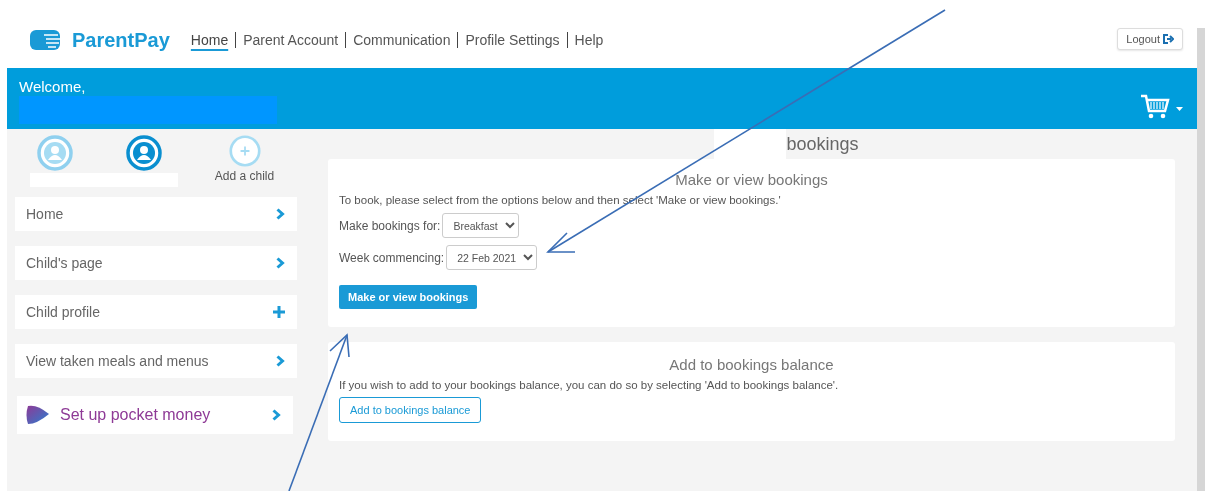 Image resolution: width=1205 pixels, height=491 pixels. What do you see at coordinates (121, 40) in the screenshot?
I see `brand-name: ParentPay` at bounding box center [121, 40].